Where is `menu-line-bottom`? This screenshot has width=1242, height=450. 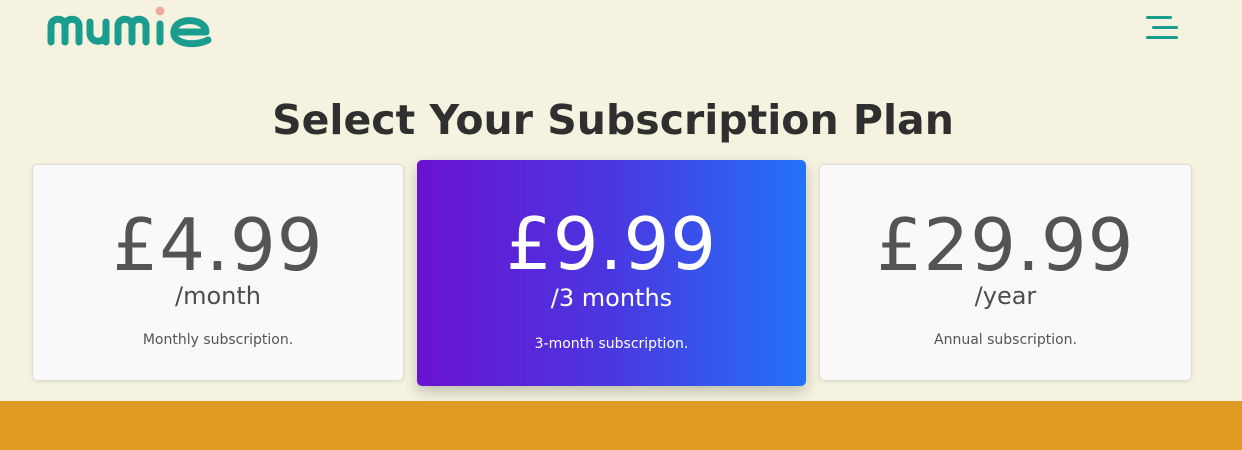
menu-line-bottom is located at coordinates (1162, 37).